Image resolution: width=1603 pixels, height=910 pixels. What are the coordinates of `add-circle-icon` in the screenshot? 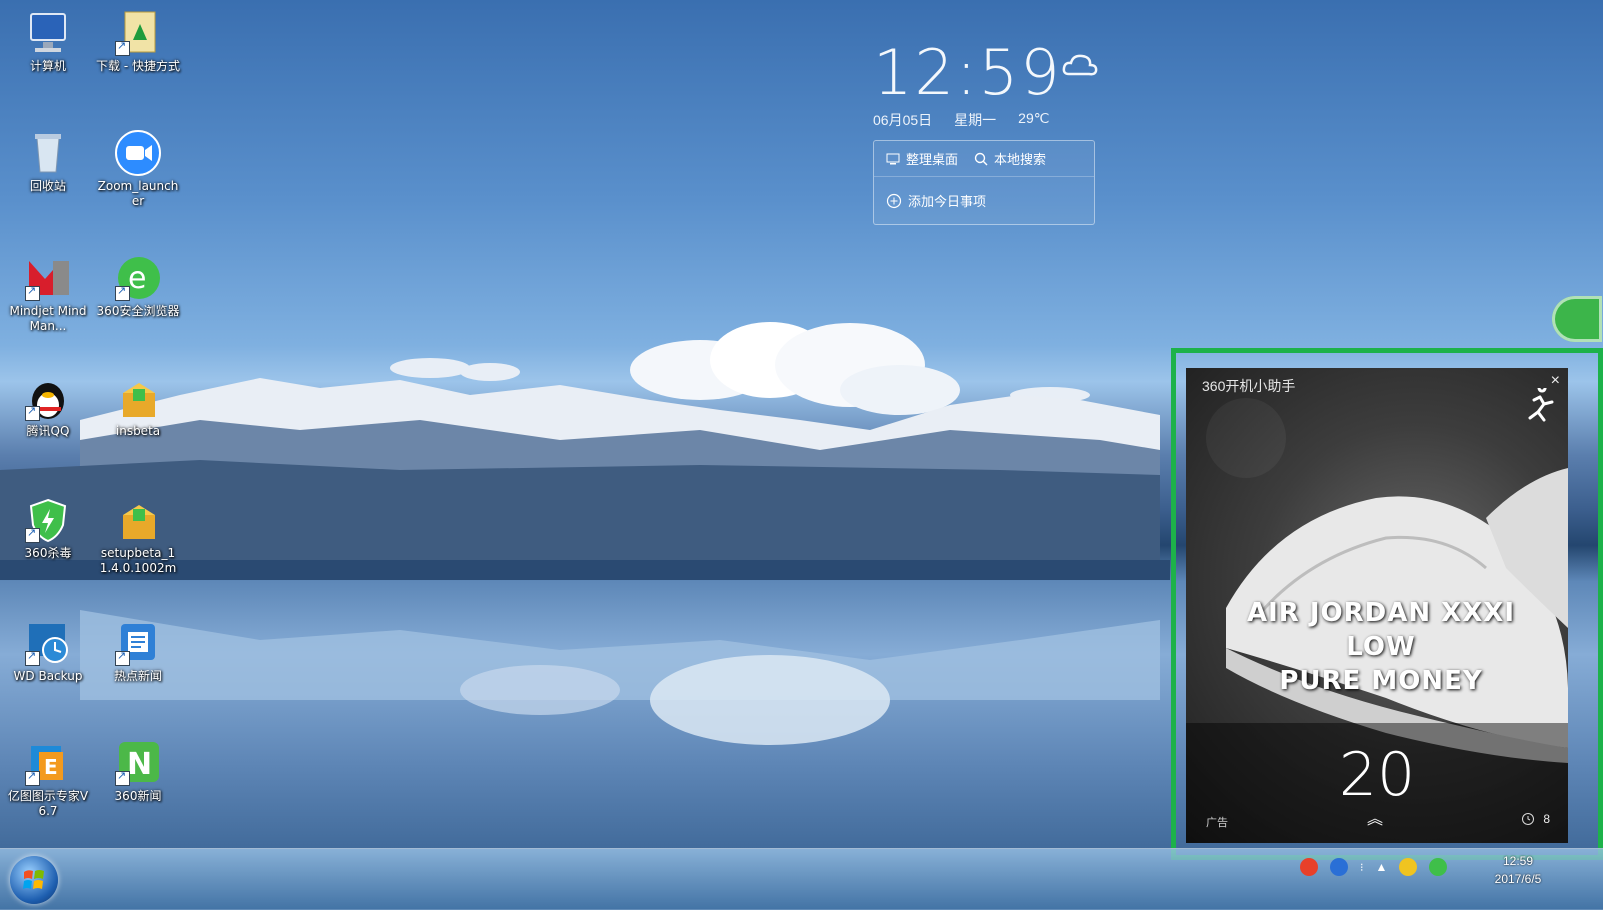 It's located at (894, 200).